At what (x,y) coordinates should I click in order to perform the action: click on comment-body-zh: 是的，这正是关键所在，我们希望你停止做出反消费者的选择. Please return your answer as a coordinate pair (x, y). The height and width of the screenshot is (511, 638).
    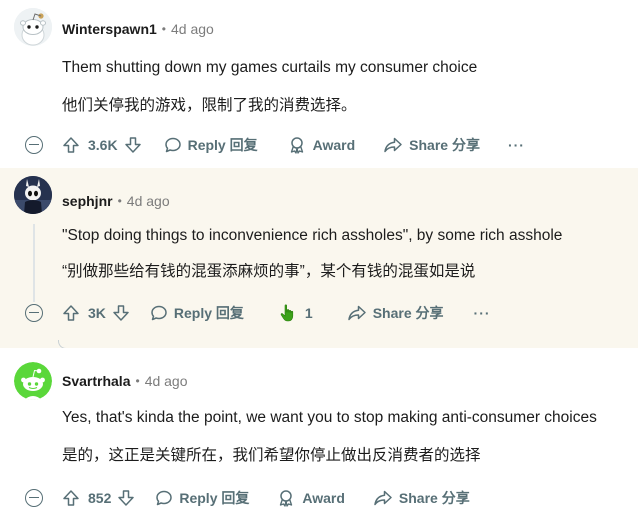
    Looking at the image, I should click on (271, 455).